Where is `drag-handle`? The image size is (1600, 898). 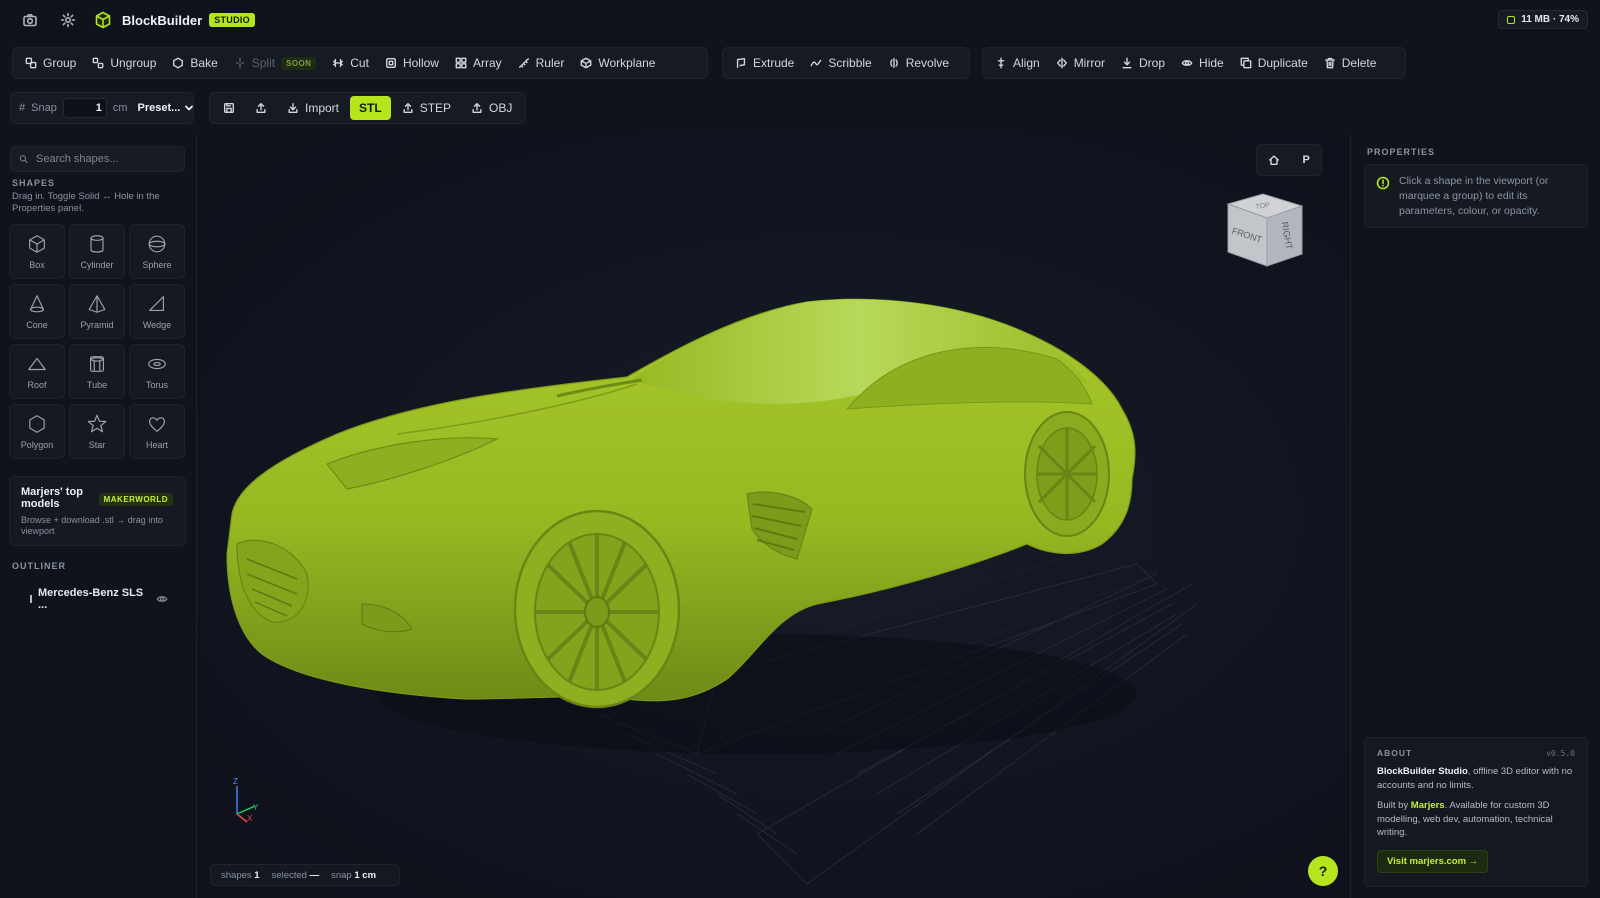 drag-handle is located at coordinates (31, 599).